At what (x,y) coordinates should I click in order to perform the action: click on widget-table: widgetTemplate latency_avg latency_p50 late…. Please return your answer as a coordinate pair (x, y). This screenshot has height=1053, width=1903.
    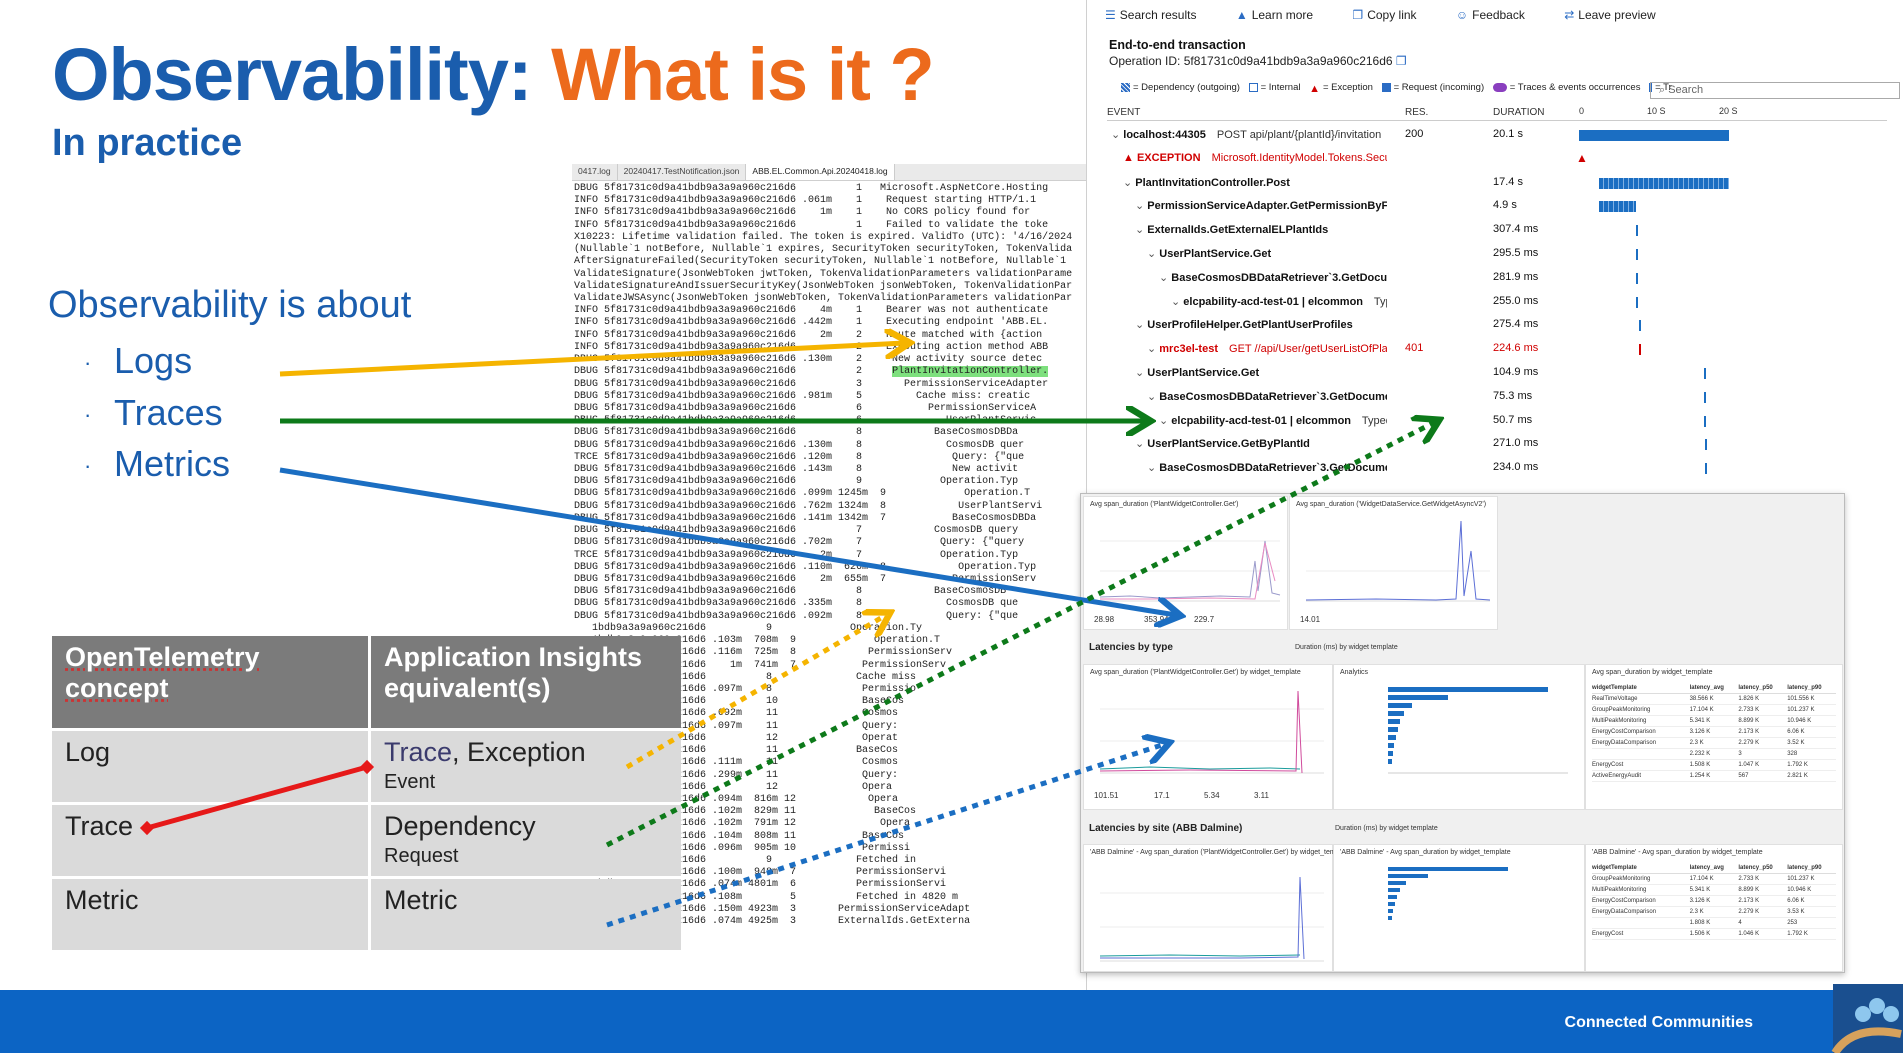
    Looking at the image, I should click on (1714, 901).